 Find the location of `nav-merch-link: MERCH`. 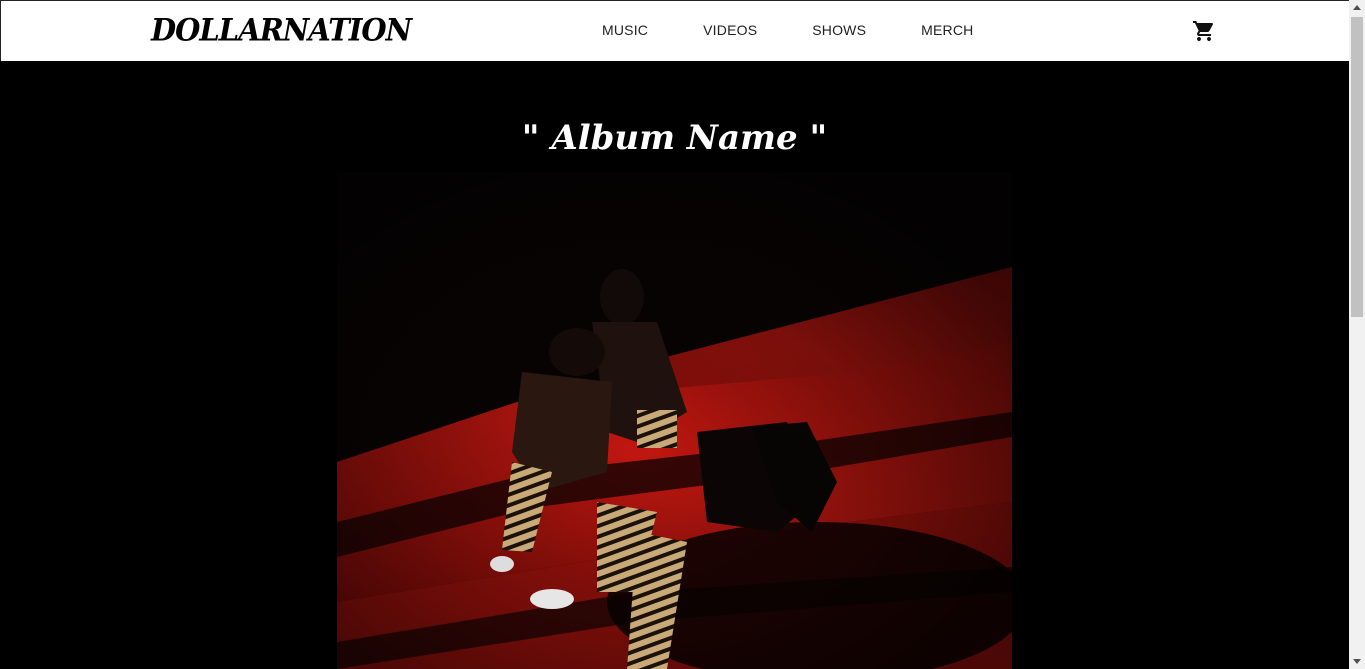

nav-merch-link: MERCH is located at coordinates (947, 30).